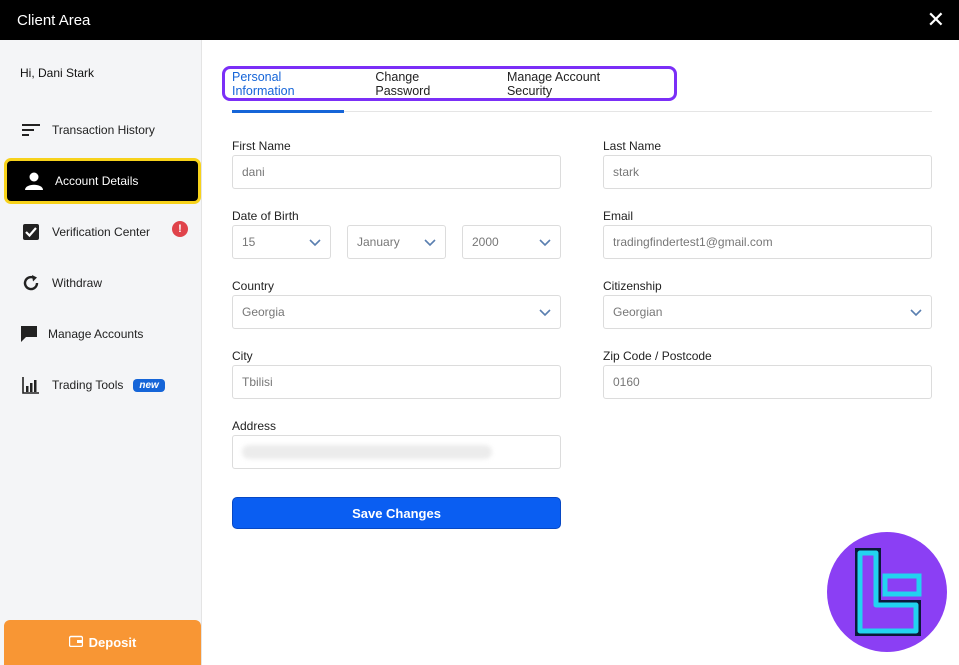 This screenshot has width=959, height=665. I want to click on zip-field: 0160, so click(767, 382).